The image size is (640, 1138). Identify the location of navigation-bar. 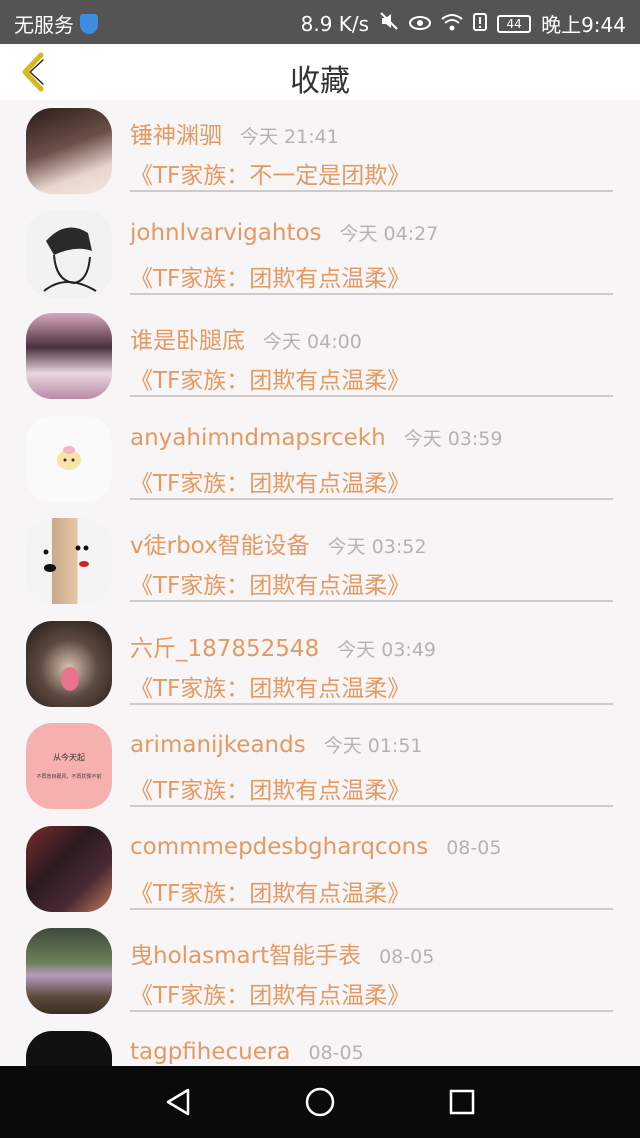
(320, 1102).